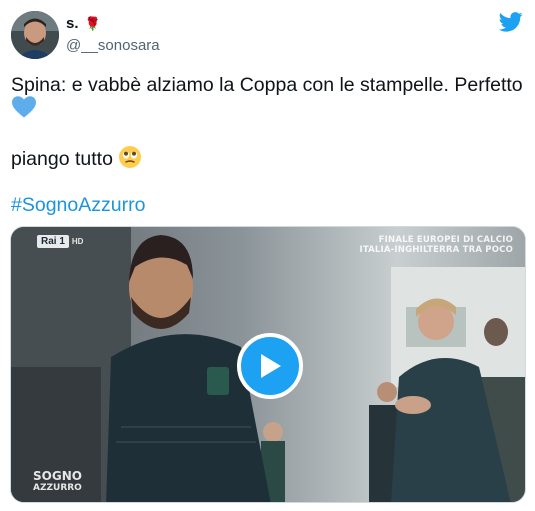 This screenshot has height=511, width=535. I want to click on avatar, so click(35, 35).